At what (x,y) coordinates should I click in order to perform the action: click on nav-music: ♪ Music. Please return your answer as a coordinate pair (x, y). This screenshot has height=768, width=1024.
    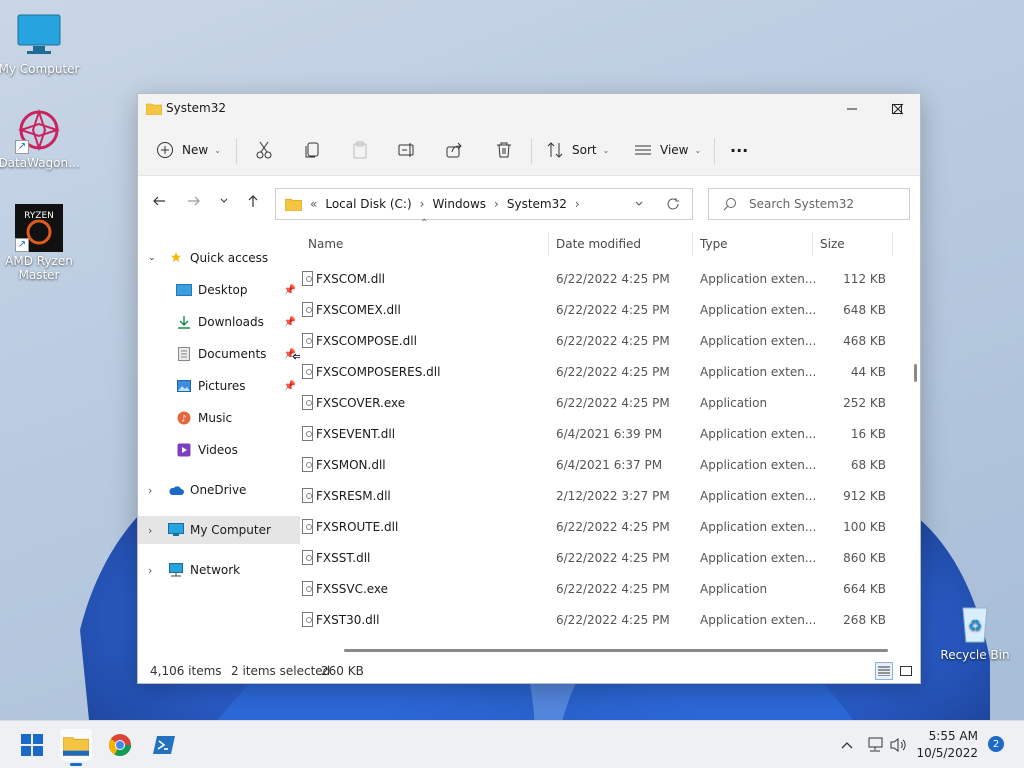
    Looking at the image, I should click on (219, 418).